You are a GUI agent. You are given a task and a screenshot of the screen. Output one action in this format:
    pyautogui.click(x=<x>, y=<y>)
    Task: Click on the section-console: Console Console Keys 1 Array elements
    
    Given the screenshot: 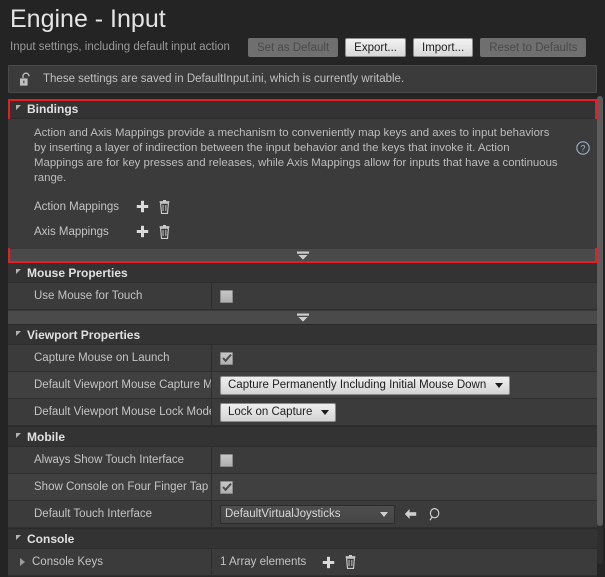 What is the action you would take?
    pyautogui.click(x=302, y=553)
    